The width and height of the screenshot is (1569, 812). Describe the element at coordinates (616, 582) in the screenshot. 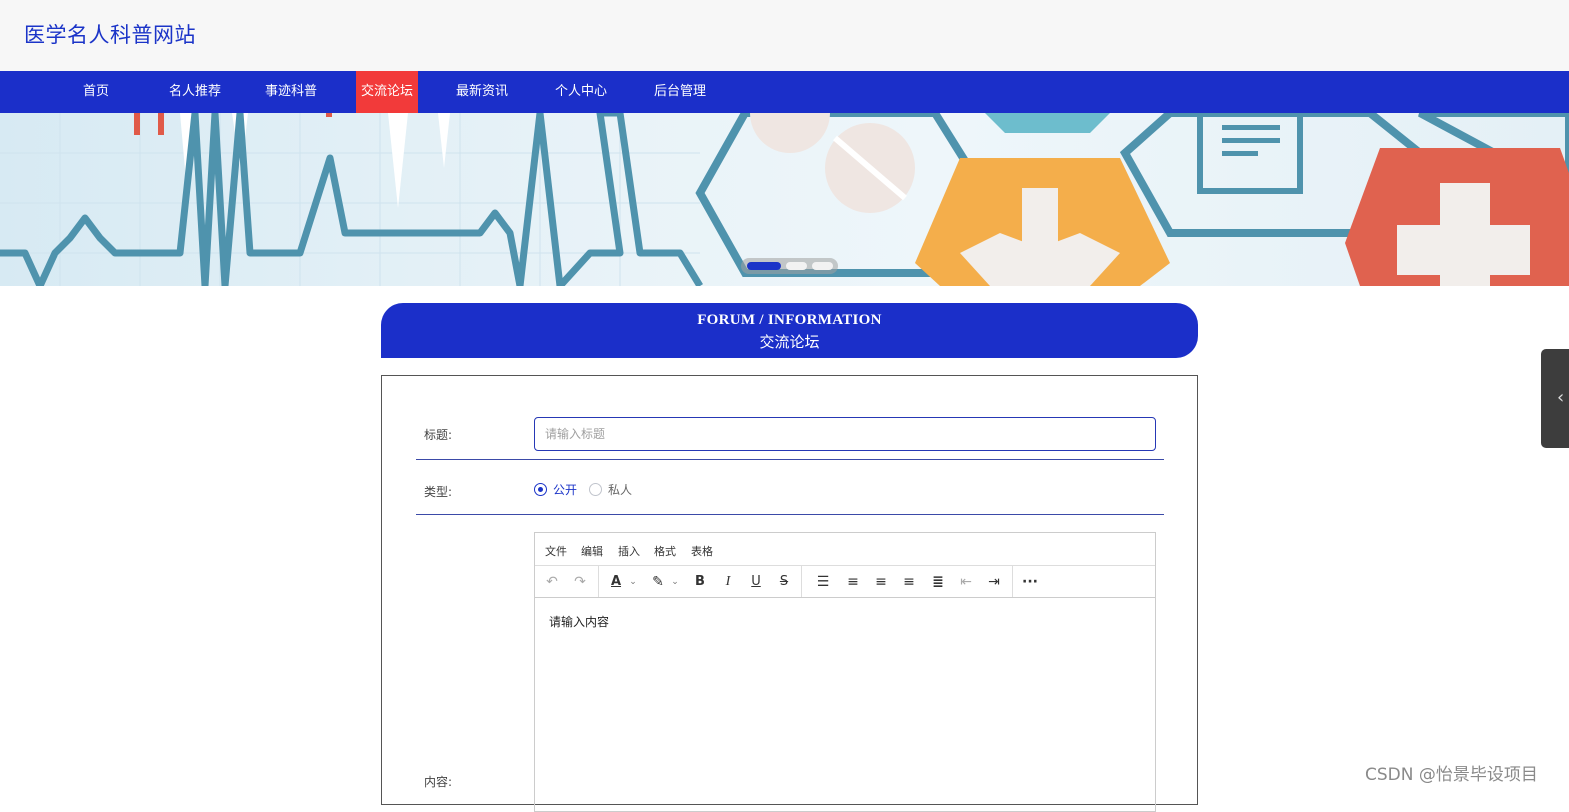

I see `font-color-icon: A` at that location.